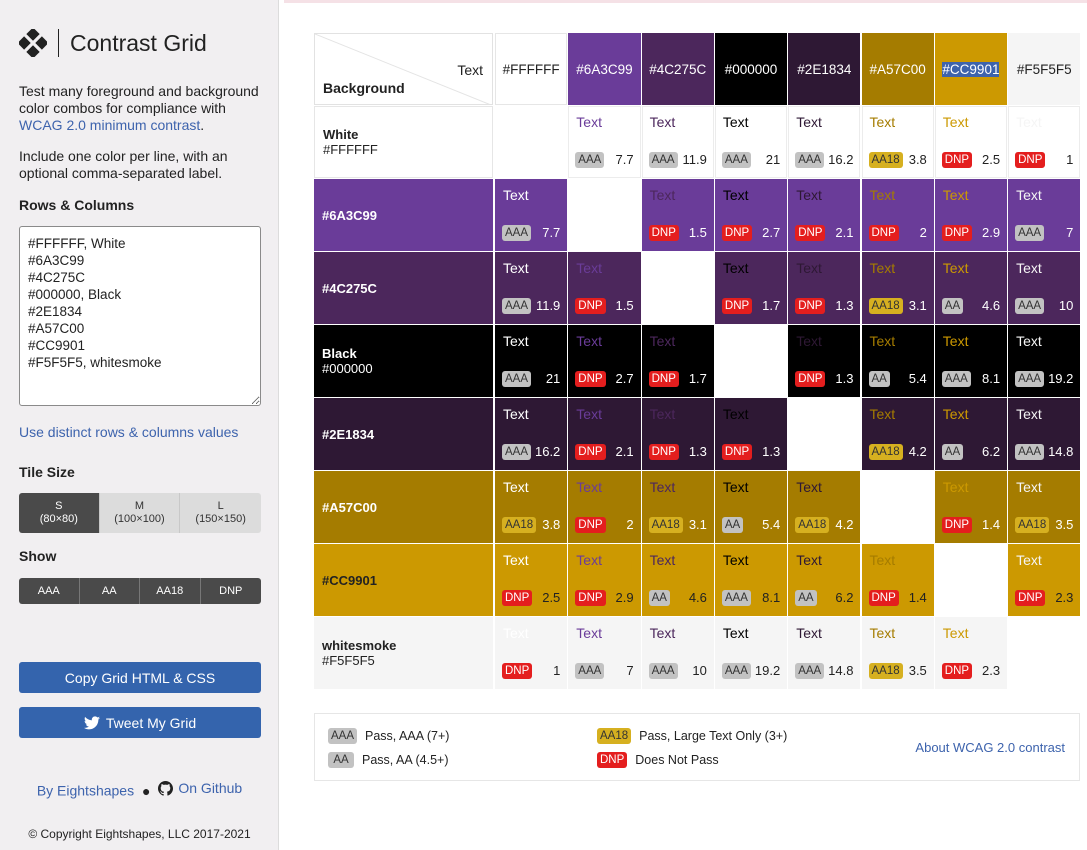 This screenshot has height=850, width=1087. Describe the element at coordinates (551, 232) in the screenshot. I see `contrast-ratio: 7.7` at that location.